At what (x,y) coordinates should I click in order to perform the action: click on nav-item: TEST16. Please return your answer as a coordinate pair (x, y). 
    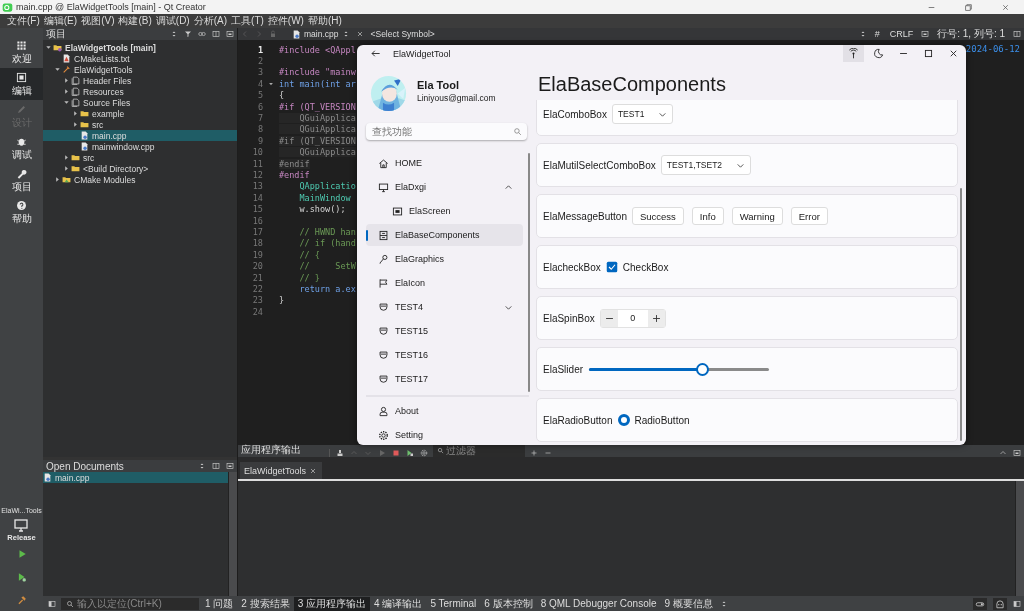
    Looking at the image, I should click on (444, 355).